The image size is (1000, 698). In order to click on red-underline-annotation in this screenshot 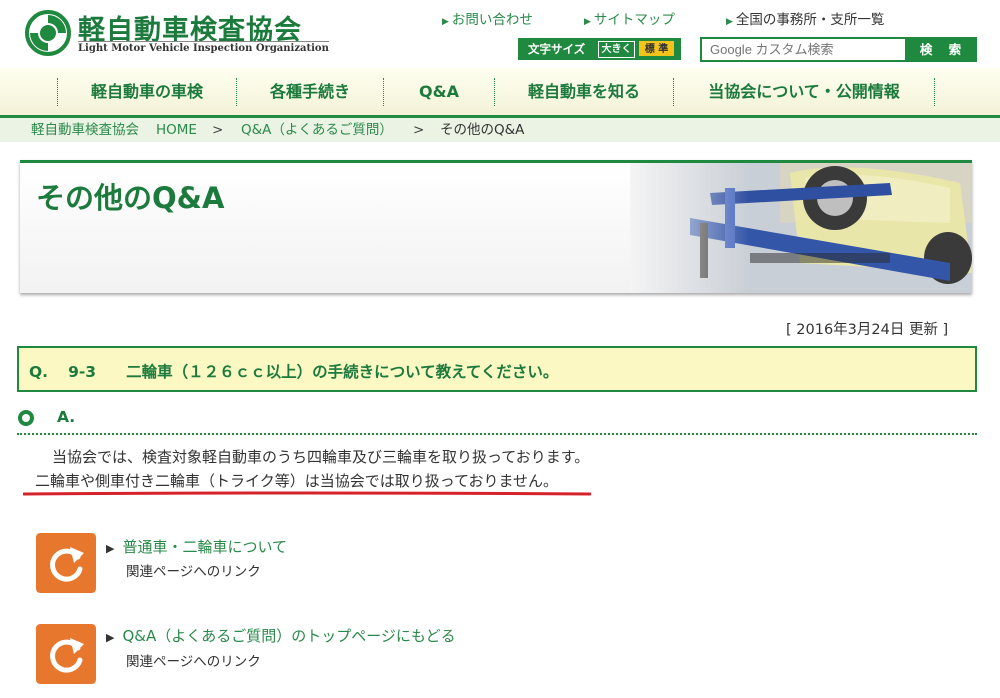, I will do `click(307, 493)`.